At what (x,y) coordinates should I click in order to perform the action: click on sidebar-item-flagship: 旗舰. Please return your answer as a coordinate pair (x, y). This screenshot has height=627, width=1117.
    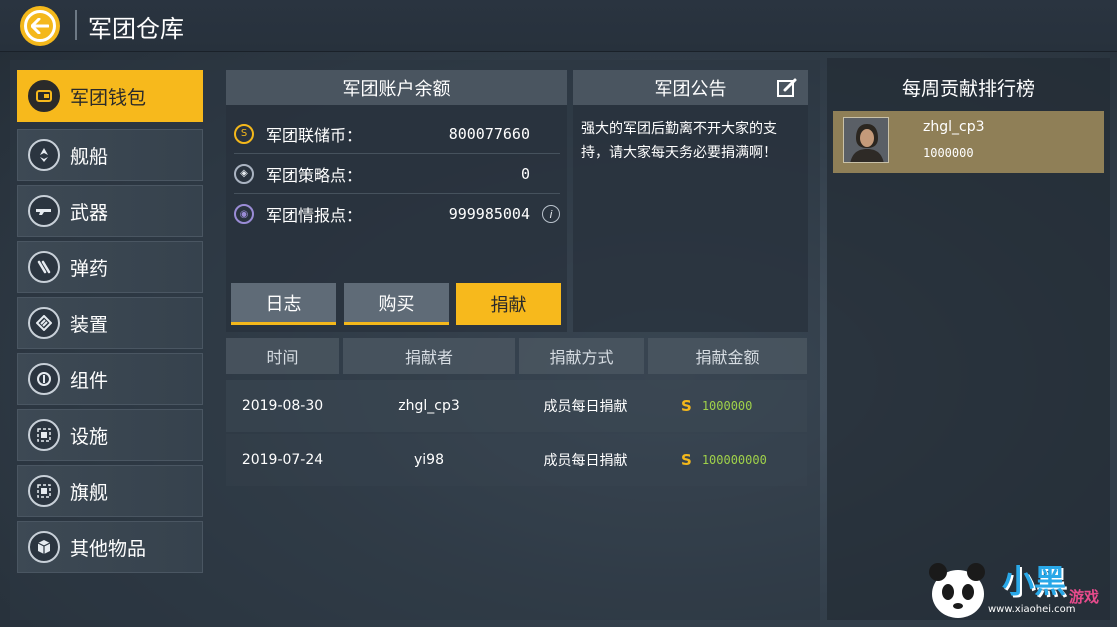
    Looking at the image, I should click on (110, 491).